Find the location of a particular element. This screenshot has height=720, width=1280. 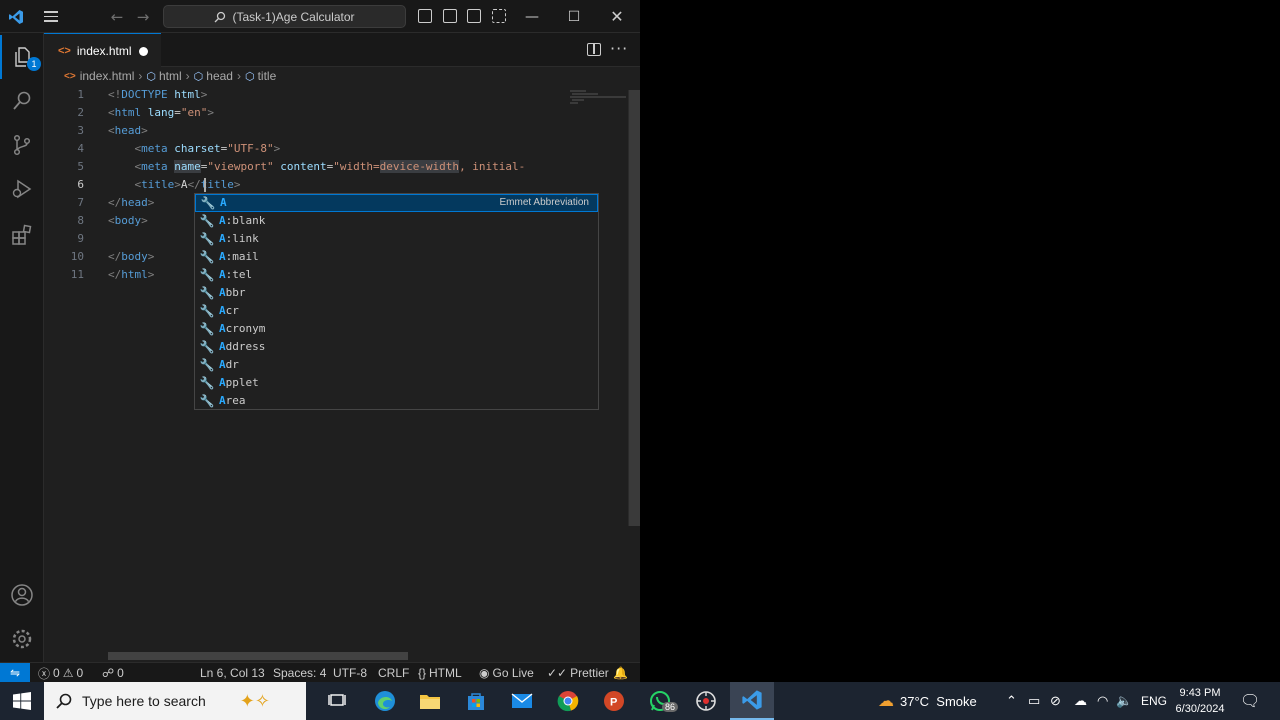

element-tag-icon: ⬡ is located at coordinates (151, 76).